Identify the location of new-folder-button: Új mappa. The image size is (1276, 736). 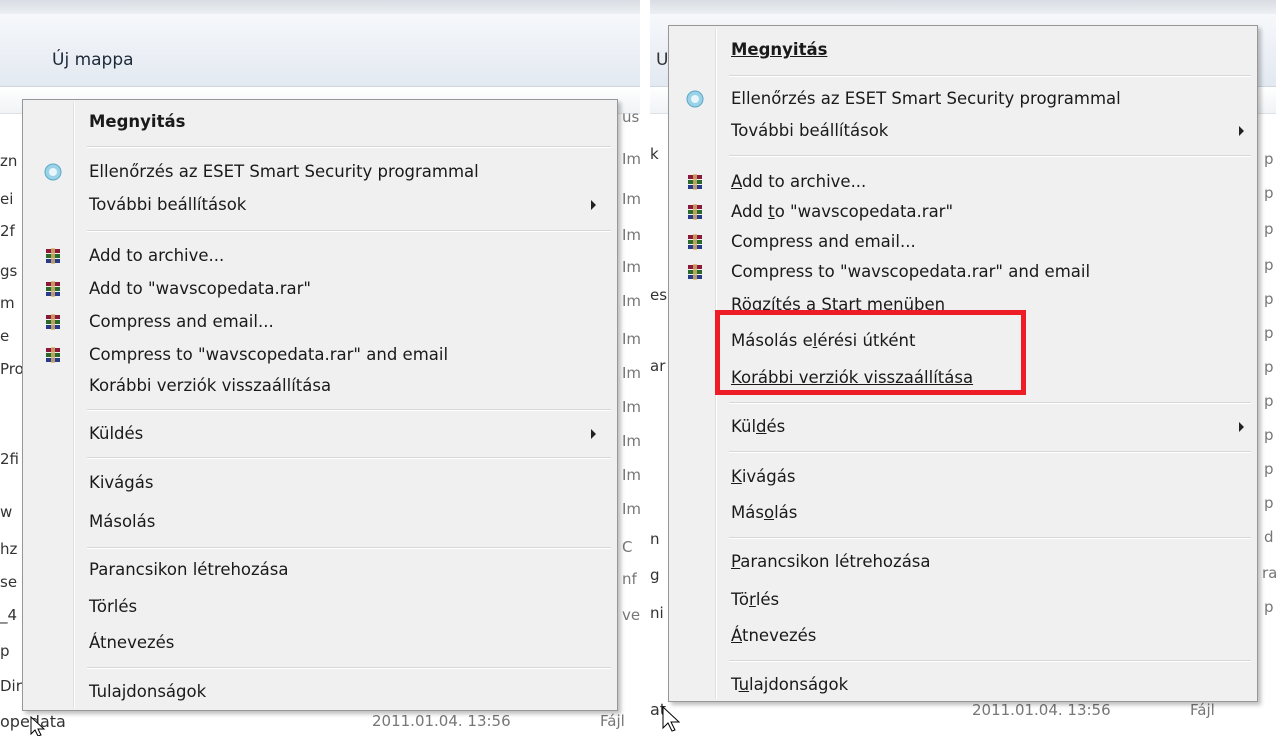
(93, 60).